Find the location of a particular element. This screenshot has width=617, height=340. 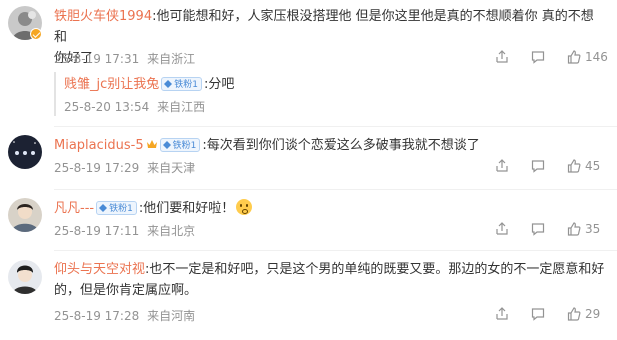

comment-text: 凡凡--- 铁粉1:他们要和好啦！ is located at coordinates (329, 208).